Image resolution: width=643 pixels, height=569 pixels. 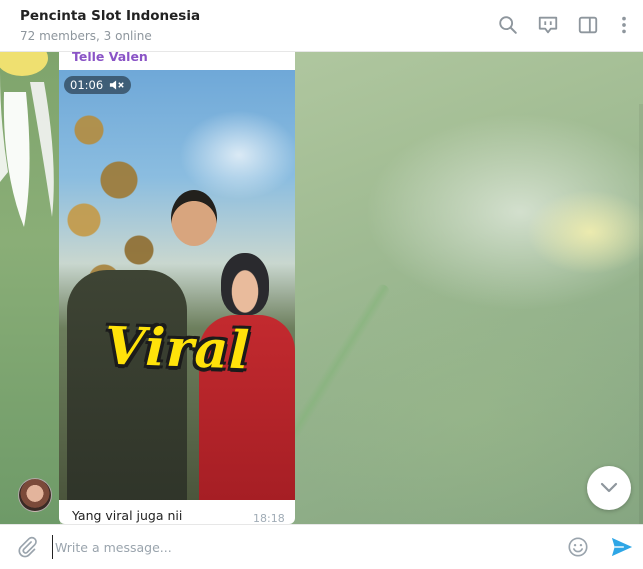 What do you see at coordinates (588, 25) in the screenshot?
I see `sidebar-toggle-icon` at bounding box center [588, 25].